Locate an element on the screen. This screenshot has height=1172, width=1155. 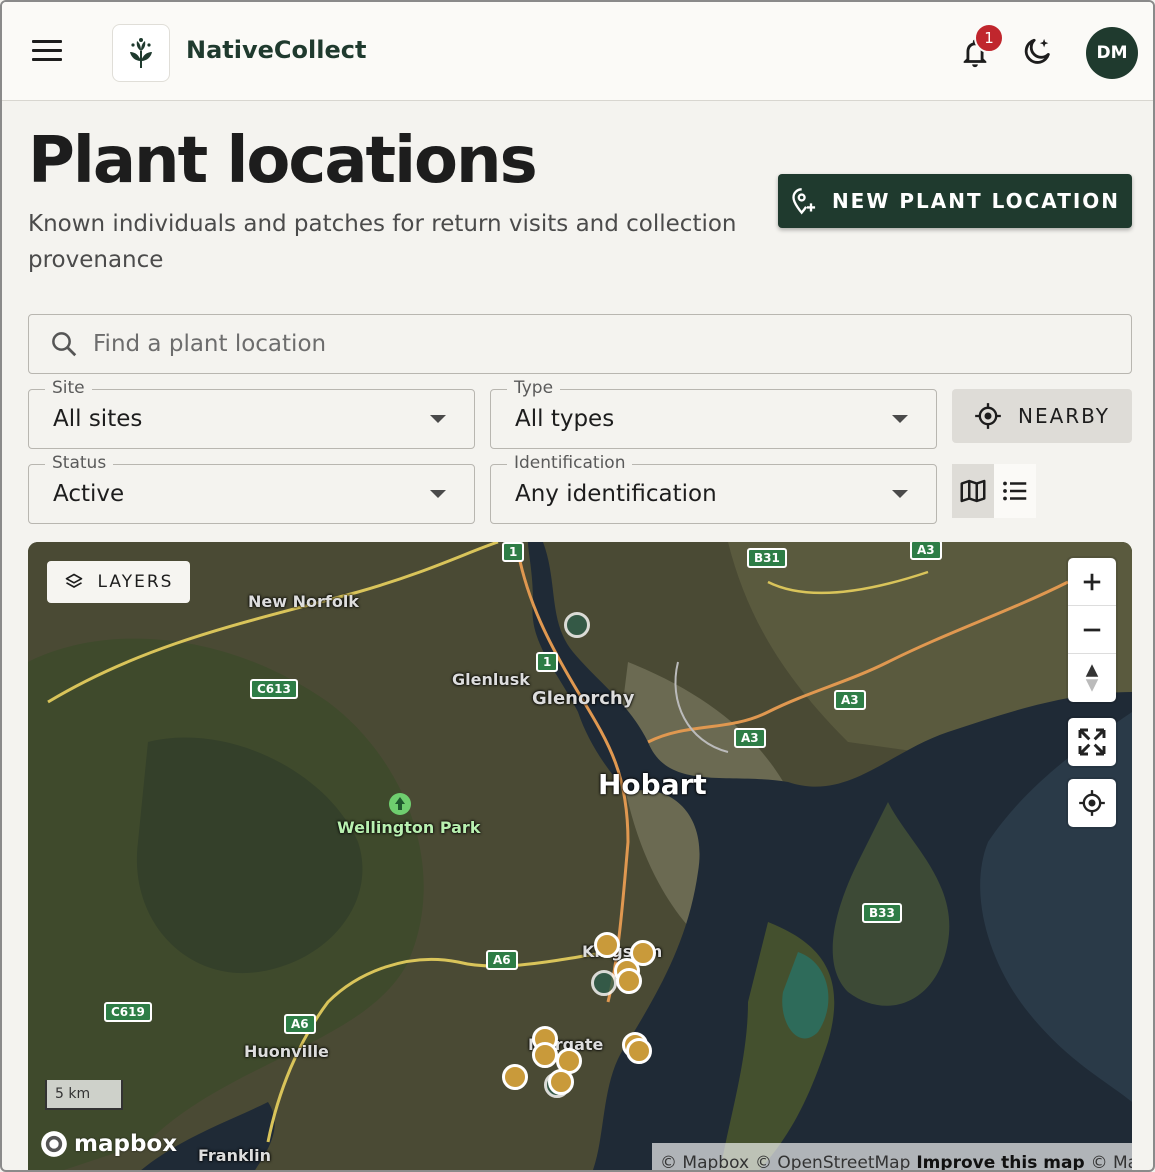
compass-icon is located at coordinates (1092, 678).